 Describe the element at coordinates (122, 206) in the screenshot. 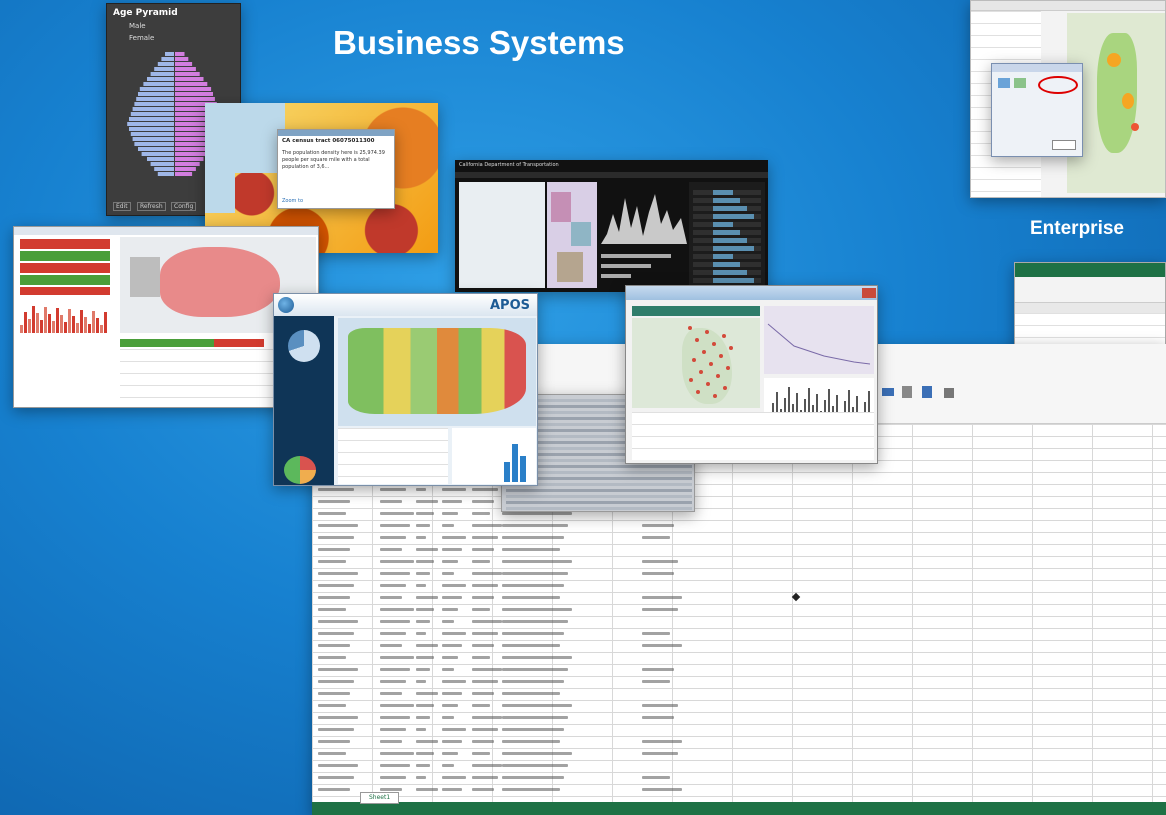

I see `edit-button: Edit` at that location.